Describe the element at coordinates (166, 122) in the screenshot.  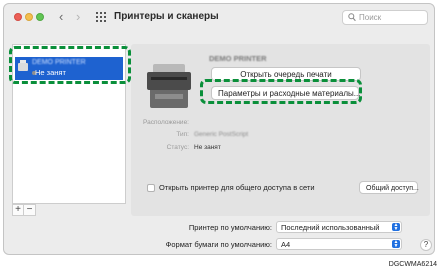
I see `location-label: Расположение:` at that location.